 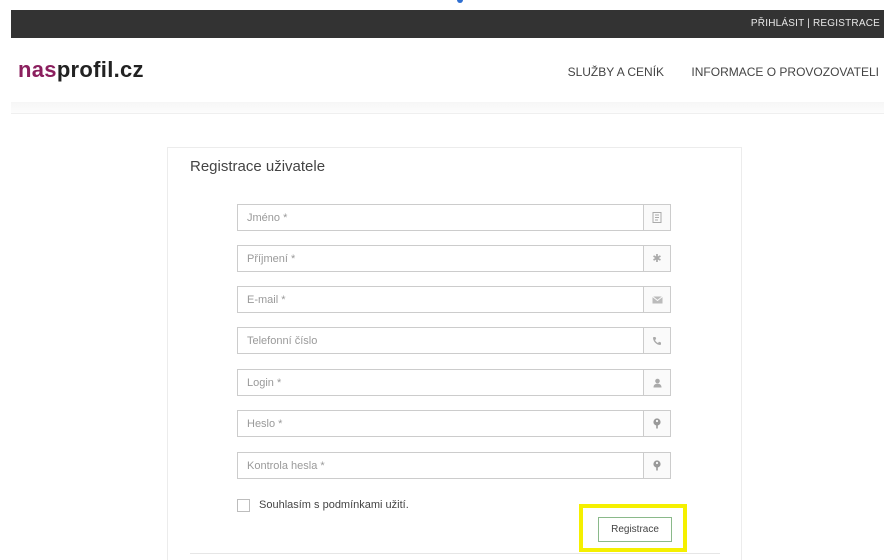 What do you see at coordinates (455, 553) in the screenshot?
I see `panel-divider` at bounding box center [455, 553].